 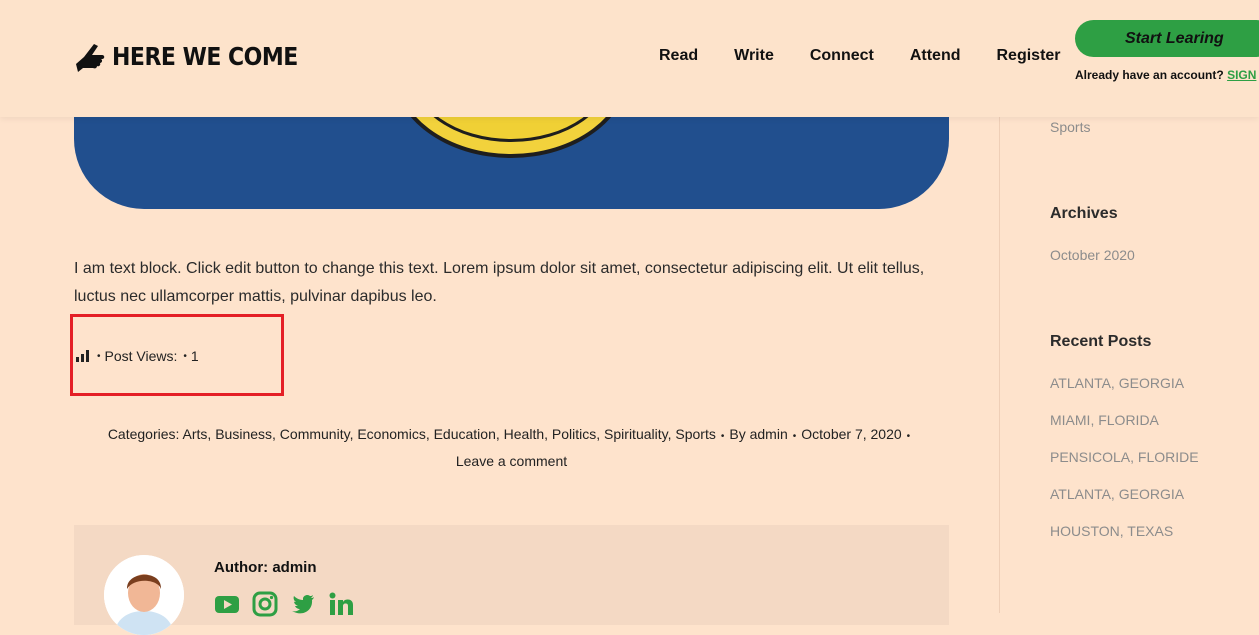 What do you see at coordinates (284, 604) in the screenshot?
I see `social-links` at bounding box center [284, 604].